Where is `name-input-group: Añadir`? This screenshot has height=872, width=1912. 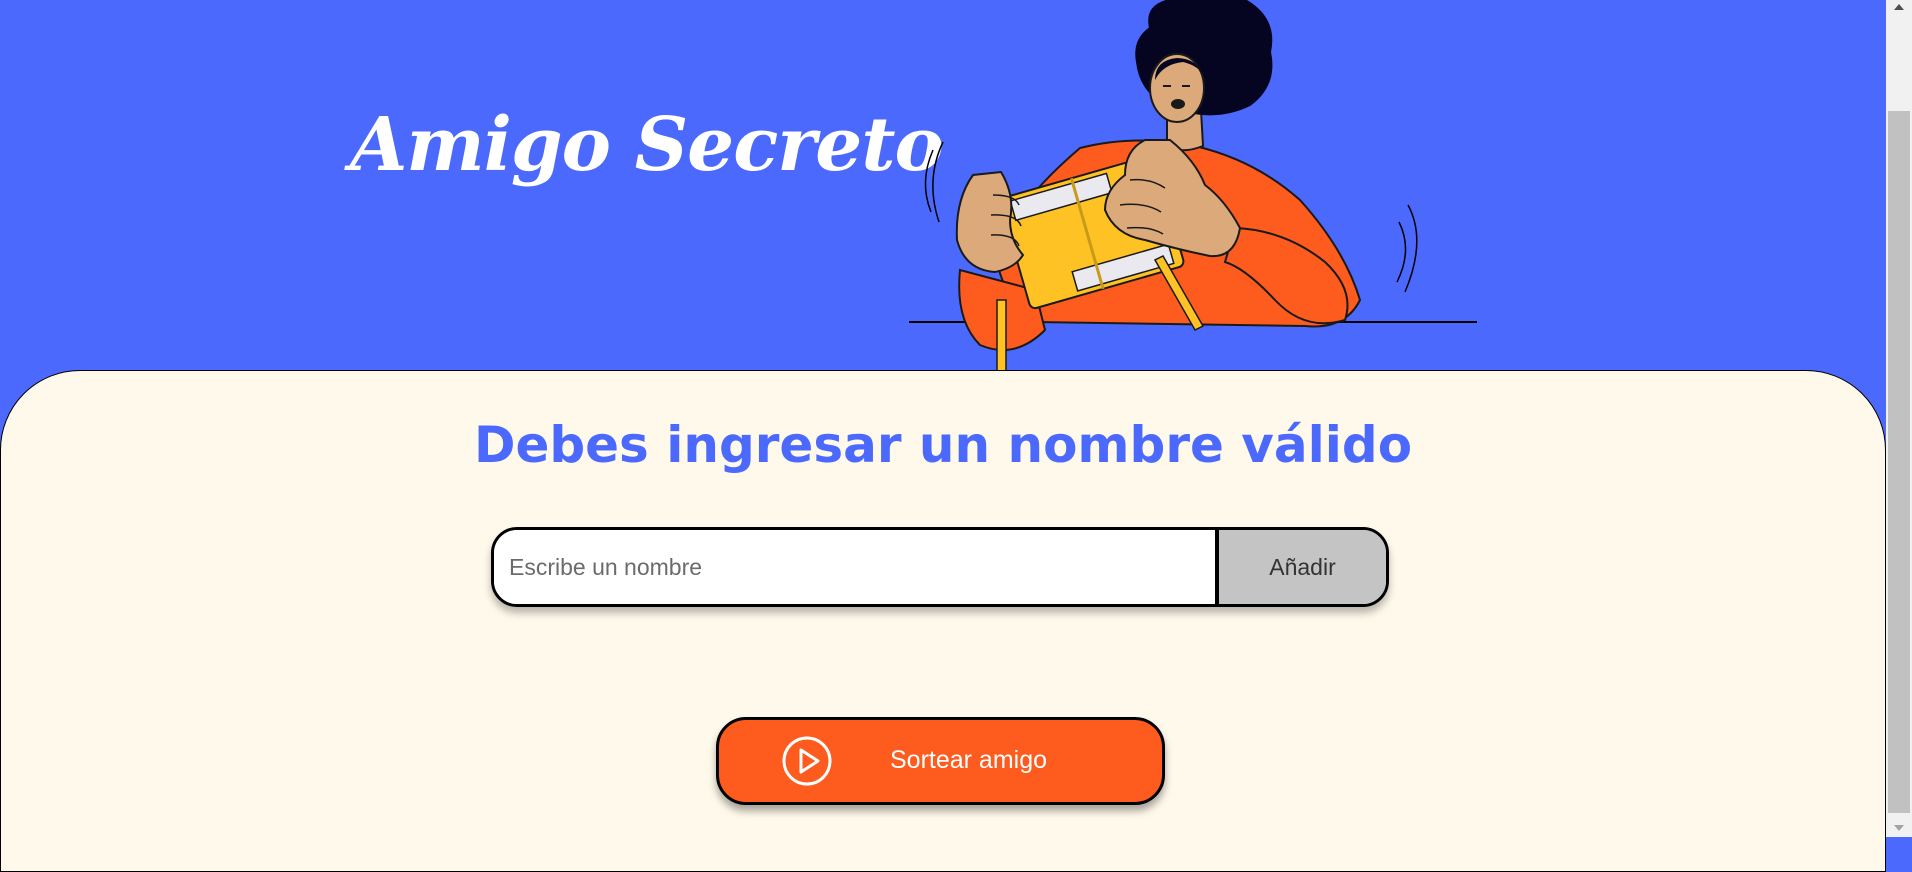
name-input-group: Añadir is located at coordinates (940, 567).